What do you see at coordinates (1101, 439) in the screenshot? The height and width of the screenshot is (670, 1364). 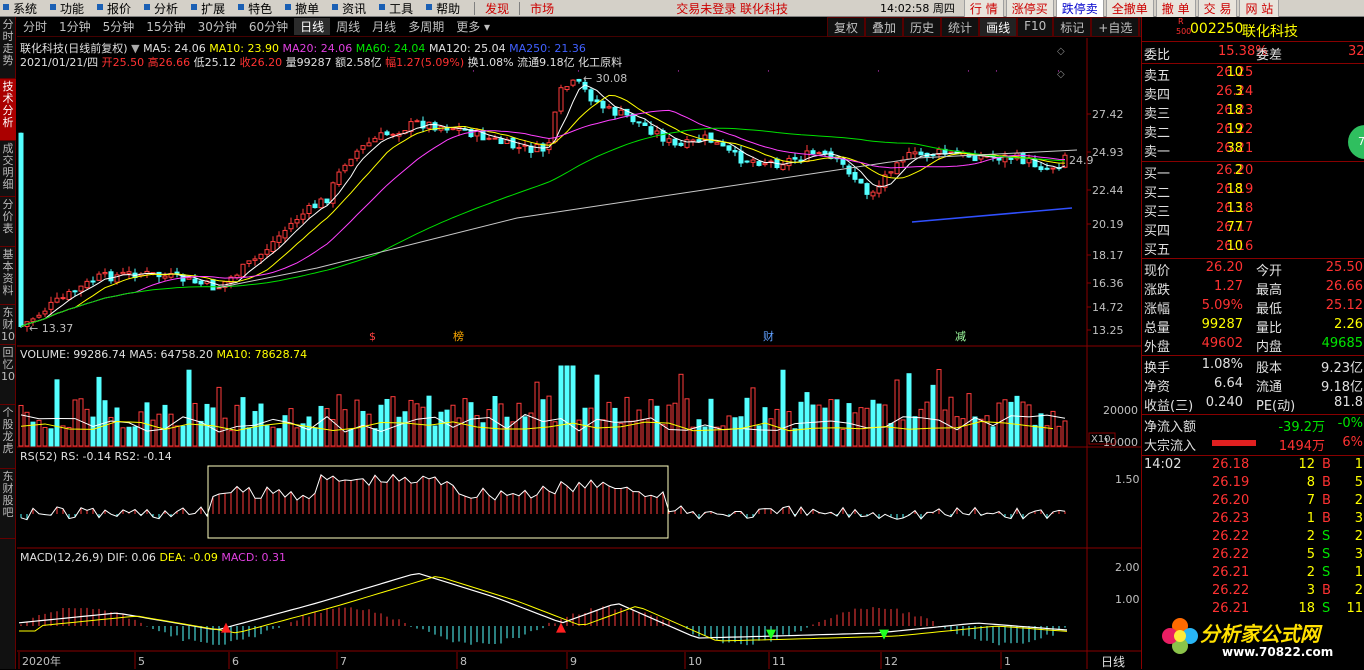 I see `volume-unit: X10` at bounding box center [1101, 439].